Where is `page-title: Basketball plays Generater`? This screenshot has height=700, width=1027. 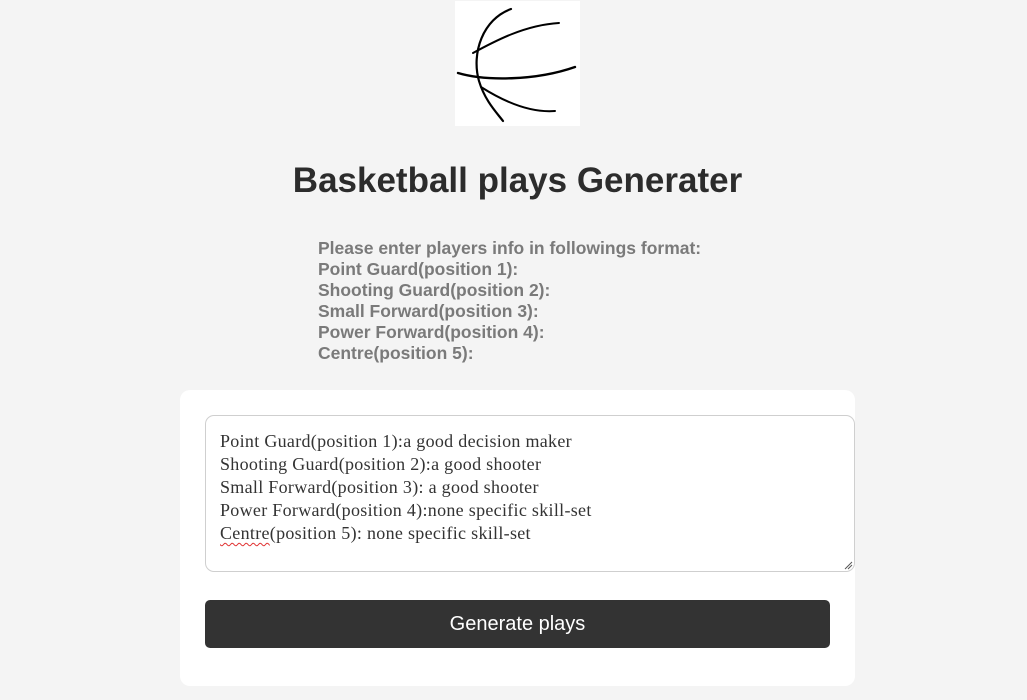
page-title: Basketball plays Generater is located at coordinates (517, 180).